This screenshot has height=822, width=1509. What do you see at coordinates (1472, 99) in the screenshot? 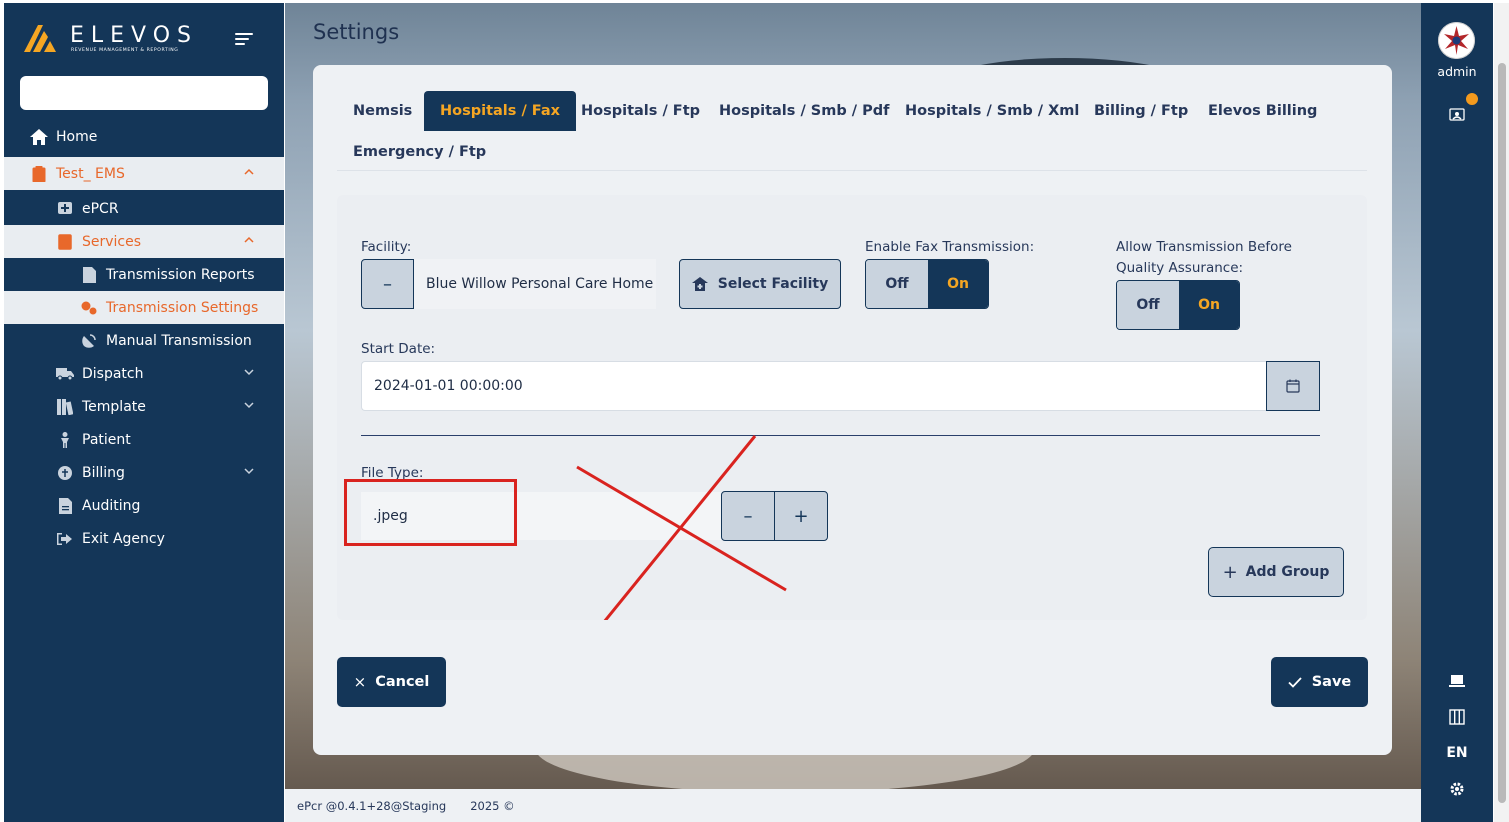
I see `notification-badge` at bounding box center [1472, 99].